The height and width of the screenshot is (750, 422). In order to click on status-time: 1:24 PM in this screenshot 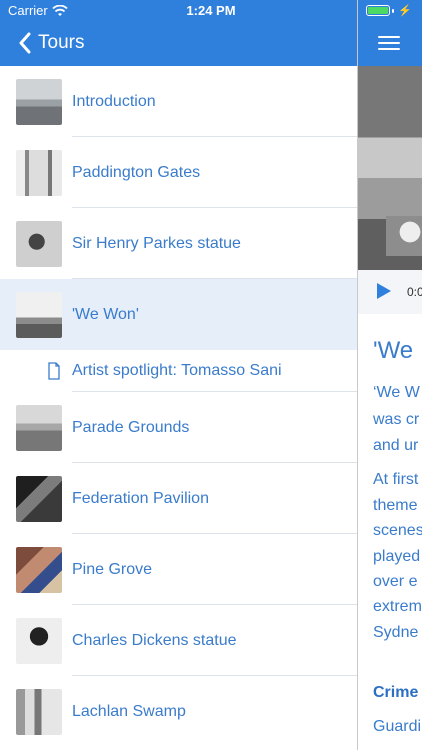, I will do `click(211, 10)`.